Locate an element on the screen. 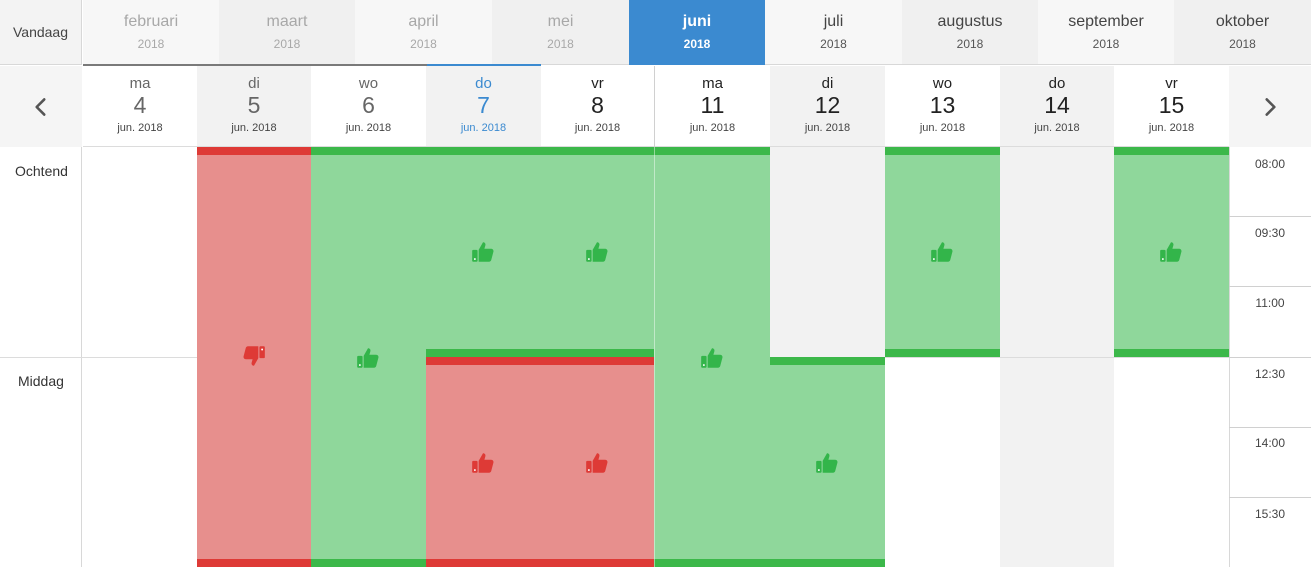 The height and width of the screenshot is (567, 1311). time-label: 11:00 is located at coordinates (1270, 303).